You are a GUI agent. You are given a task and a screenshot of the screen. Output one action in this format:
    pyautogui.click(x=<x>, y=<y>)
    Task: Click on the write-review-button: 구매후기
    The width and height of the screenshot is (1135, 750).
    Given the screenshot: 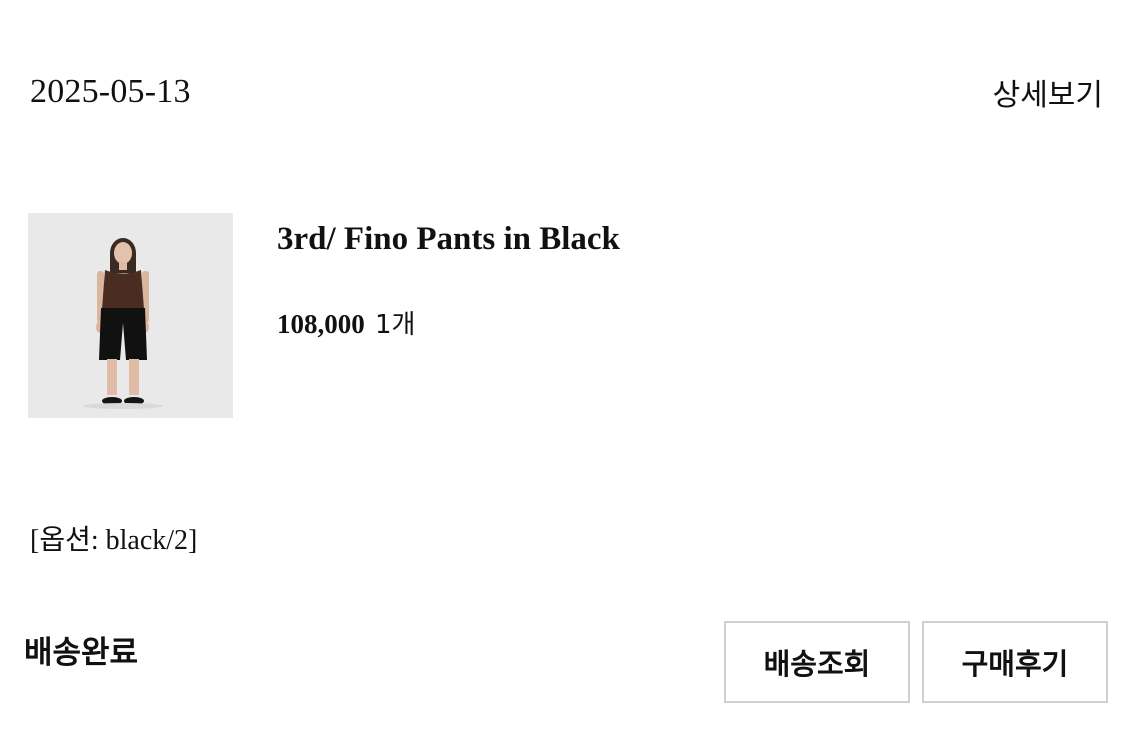 What is the action you would take?
    pyautogui.click(x=1015, y=662)
    